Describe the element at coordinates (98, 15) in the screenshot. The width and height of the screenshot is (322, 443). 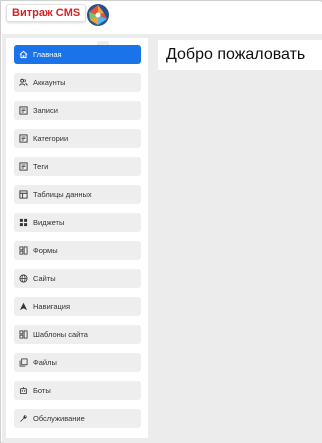
I see `vitrazh-logo-icon` at that location.